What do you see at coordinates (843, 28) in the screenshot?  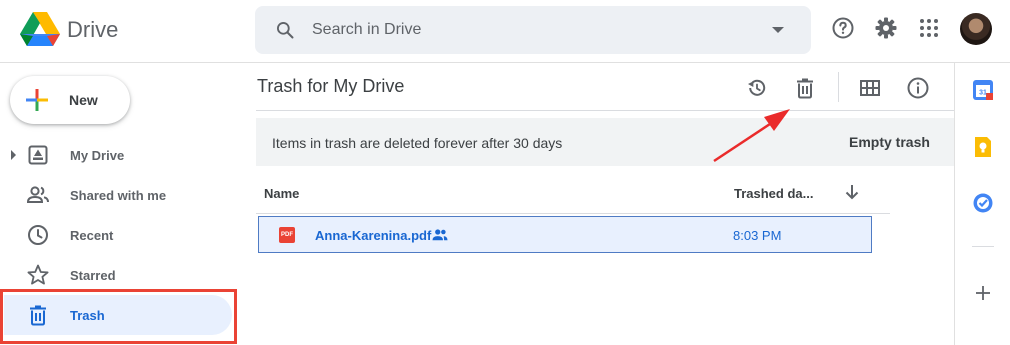 I see `help-icon` at bounding box center [843, 28].